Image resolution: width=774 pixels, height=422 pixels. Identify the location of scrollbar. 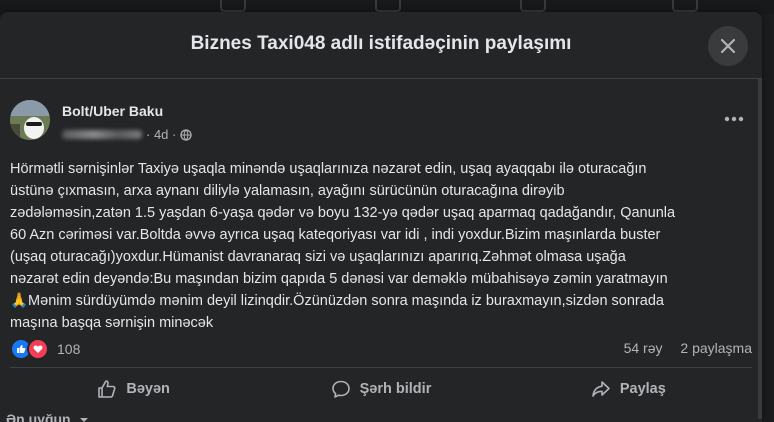
(760, 249).